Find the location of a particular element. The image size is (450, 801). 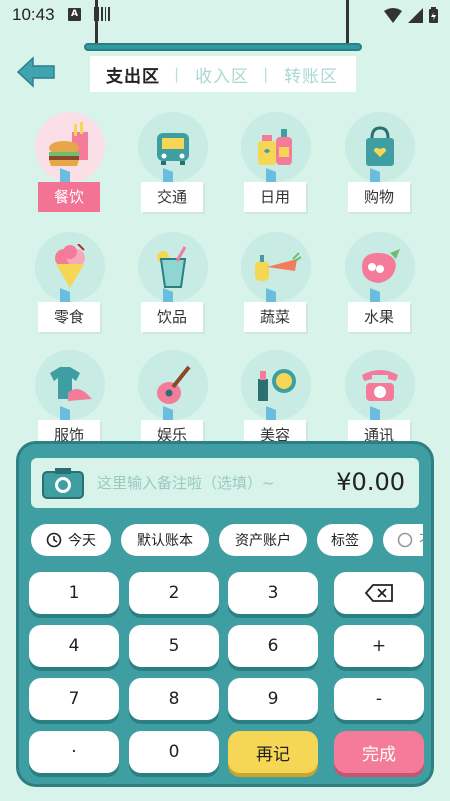

bus-icon is located at coordinates (173, 147).